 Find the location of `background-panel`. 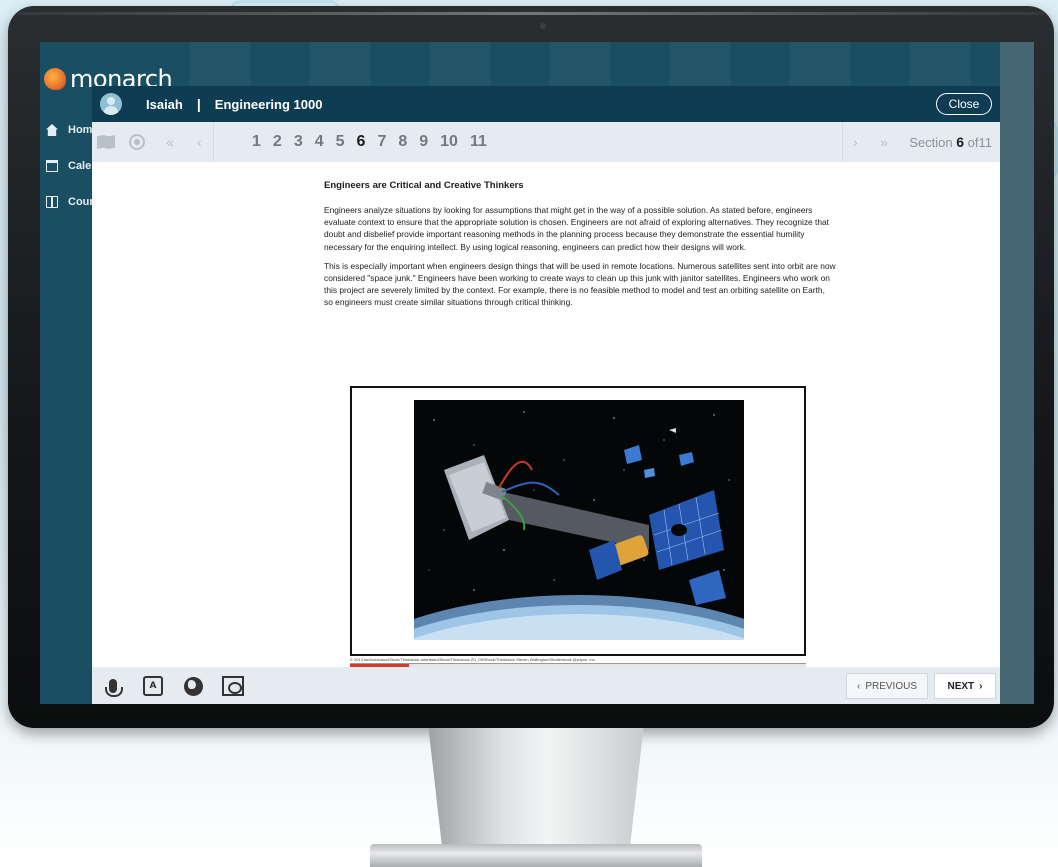

background-panel is located at coordinates (1017, 373).